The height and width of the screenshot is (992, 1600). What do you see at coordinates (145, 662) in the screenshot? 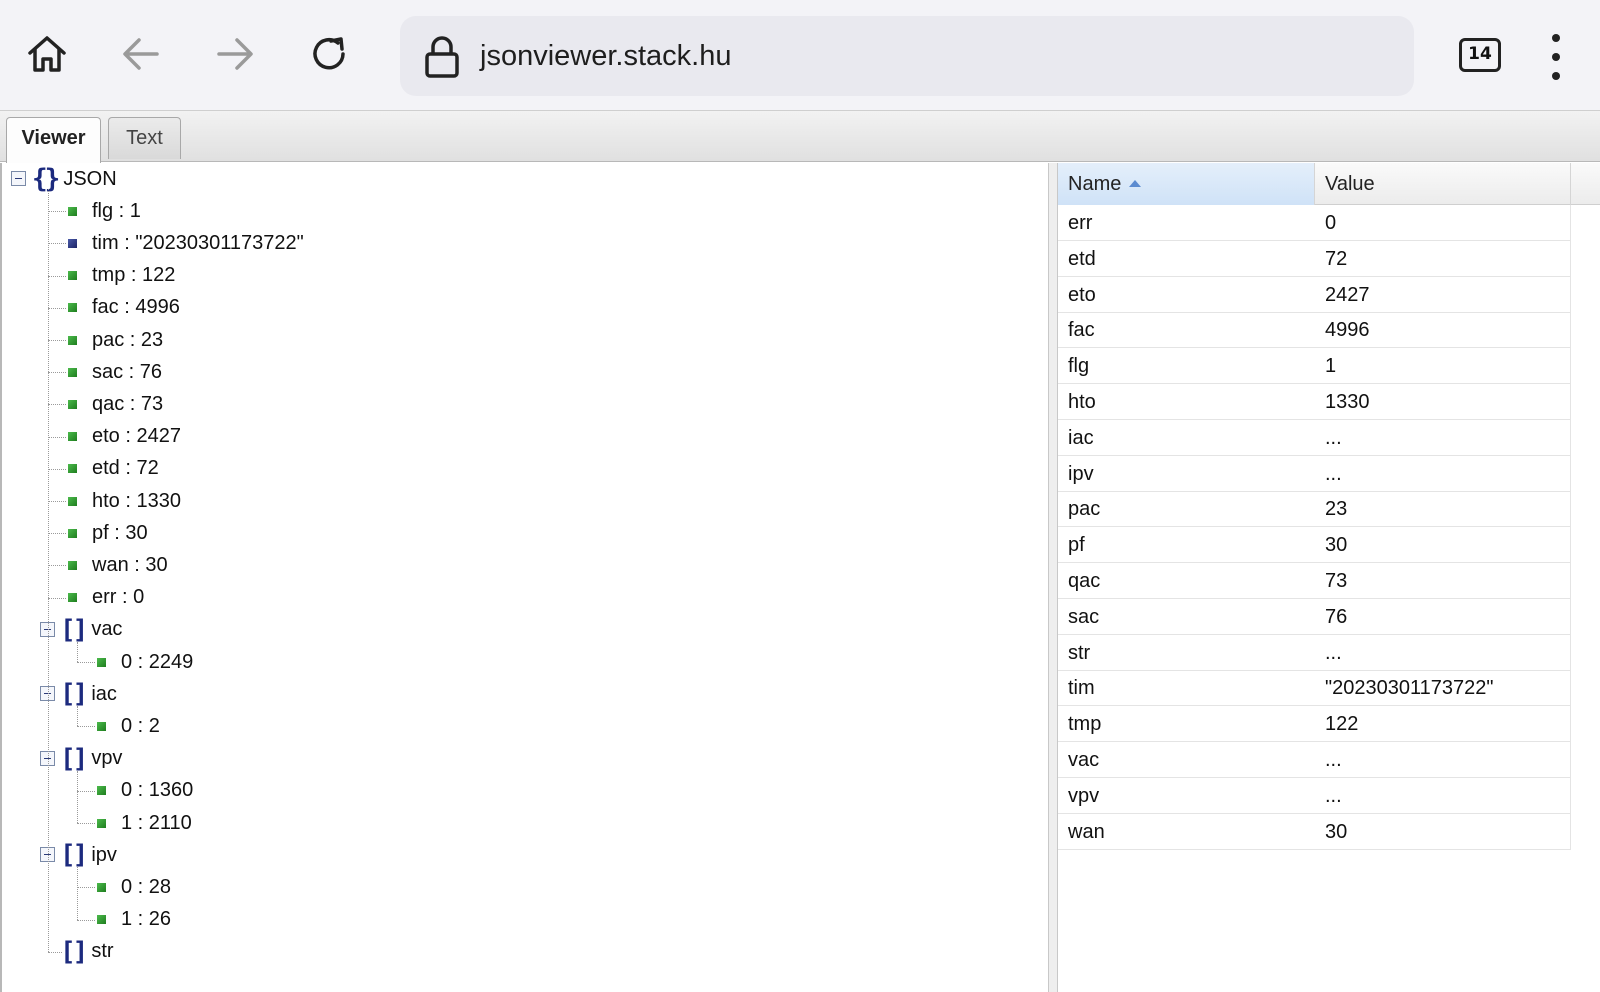
I see `tree-item: 0 : 2249` at bounding box center [145, 662].